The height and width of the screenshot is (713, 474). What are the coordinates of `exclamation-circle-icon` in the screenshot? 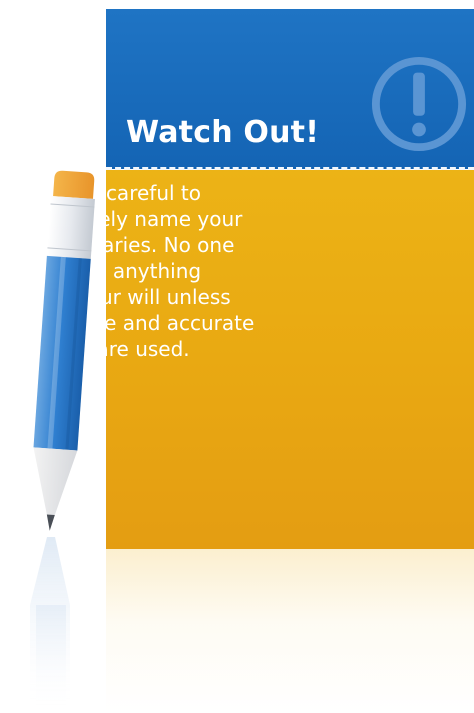 It's located at (419, 104).